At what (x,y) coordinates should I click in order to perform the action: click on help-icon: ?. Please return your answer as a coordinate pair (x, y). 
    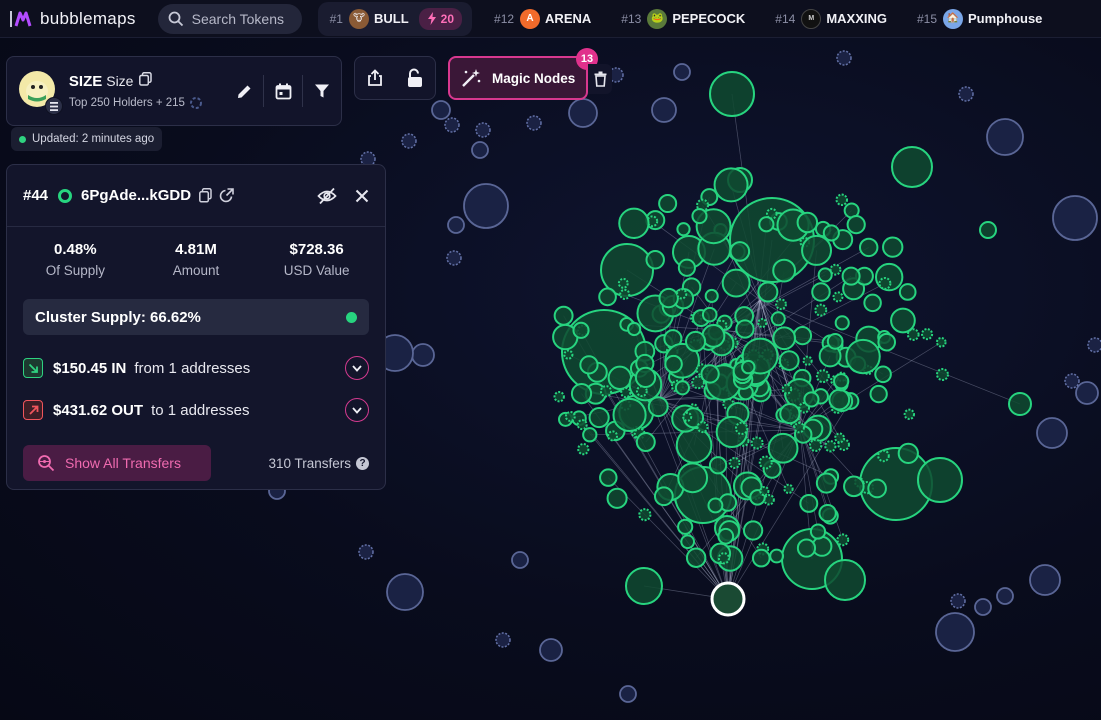
    Looking at the image, I should click on (362, 463).